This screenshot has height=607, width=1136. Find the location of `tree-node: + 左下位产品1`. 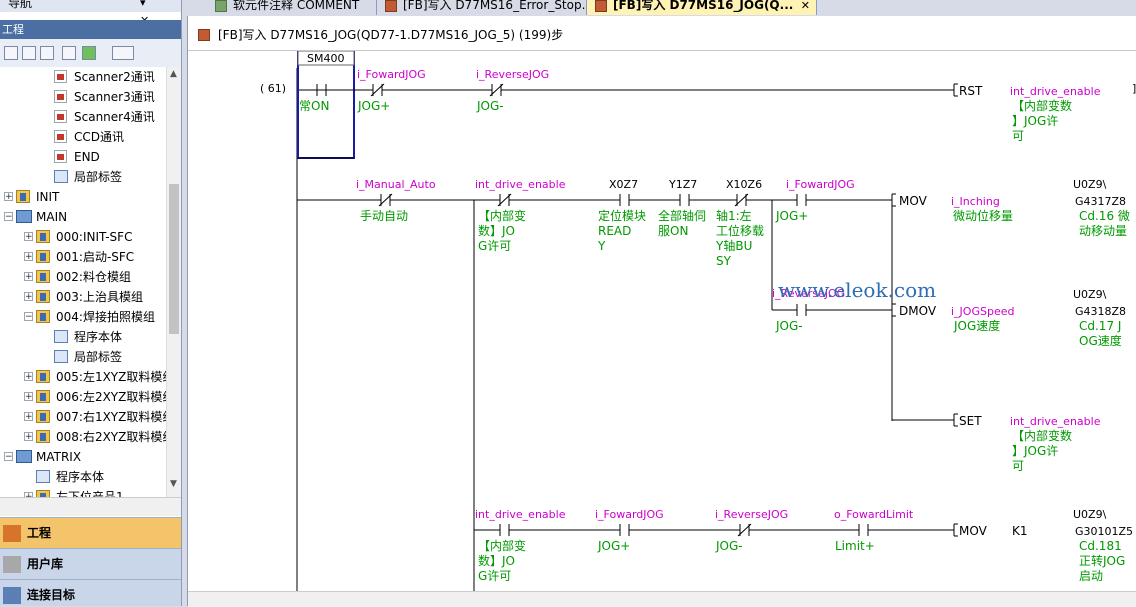

tree-node: + 左下位产品1 is located at coordinates (83, 492).